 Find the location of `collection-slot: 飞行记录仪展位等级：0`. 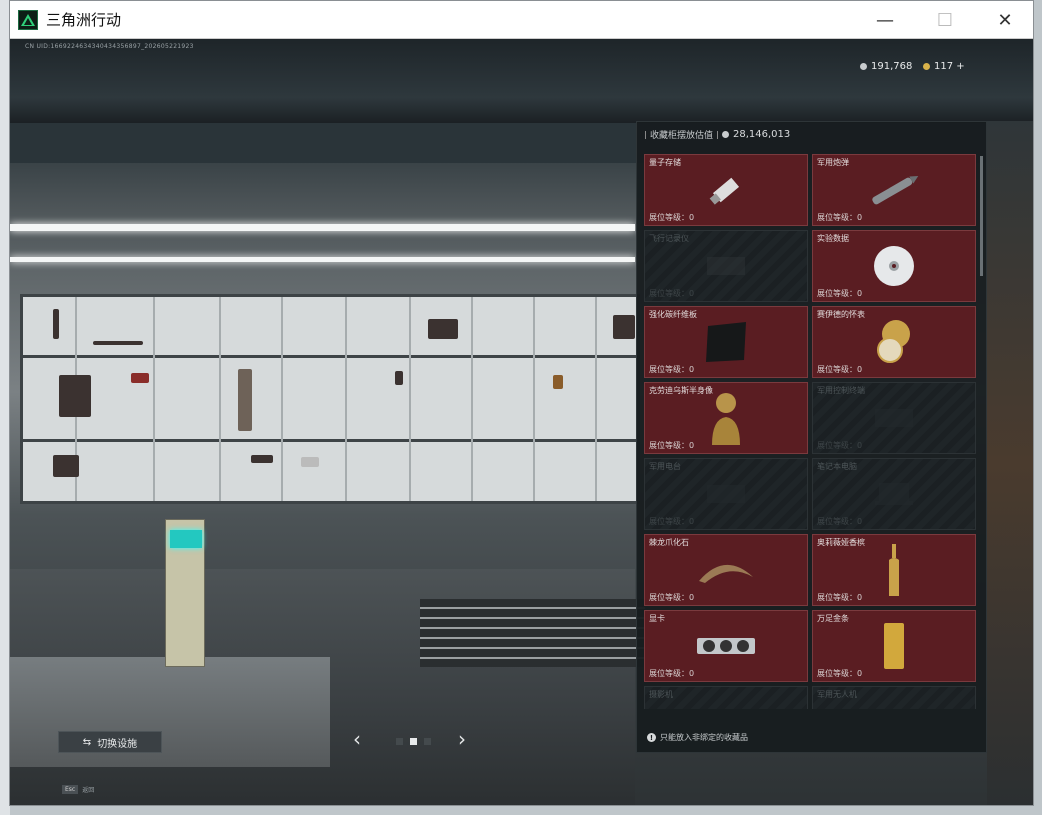

collection-slot: 飞行记录仪展位等级：0 is located at coordinates (726, 266).